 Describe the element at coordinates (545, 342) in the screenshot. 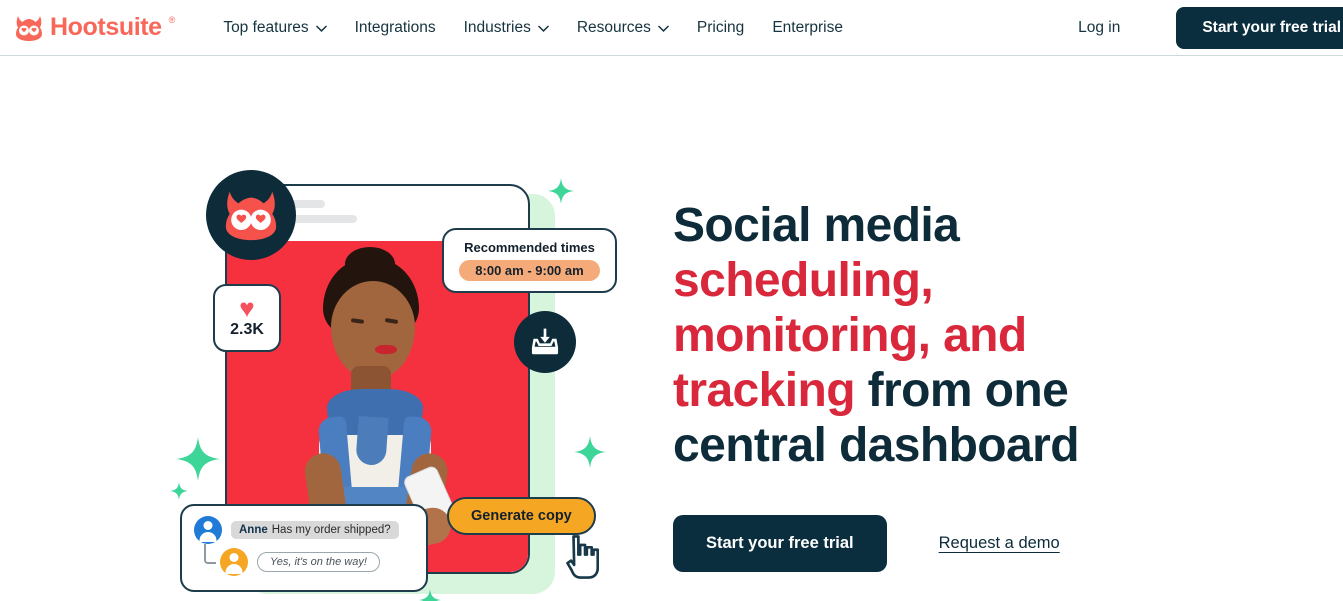

I see `inbox-download-icon` at that location.